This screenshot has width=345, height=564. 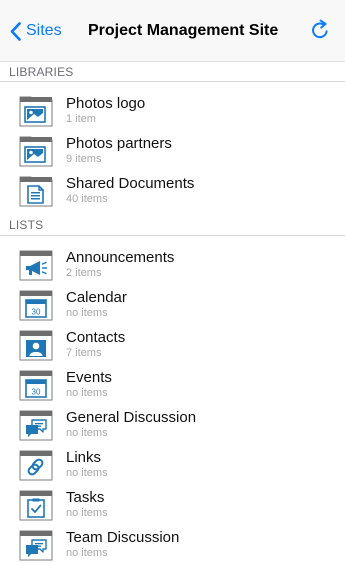 I want to click on list-item-count: 7 items, so click(x=84, y=353).